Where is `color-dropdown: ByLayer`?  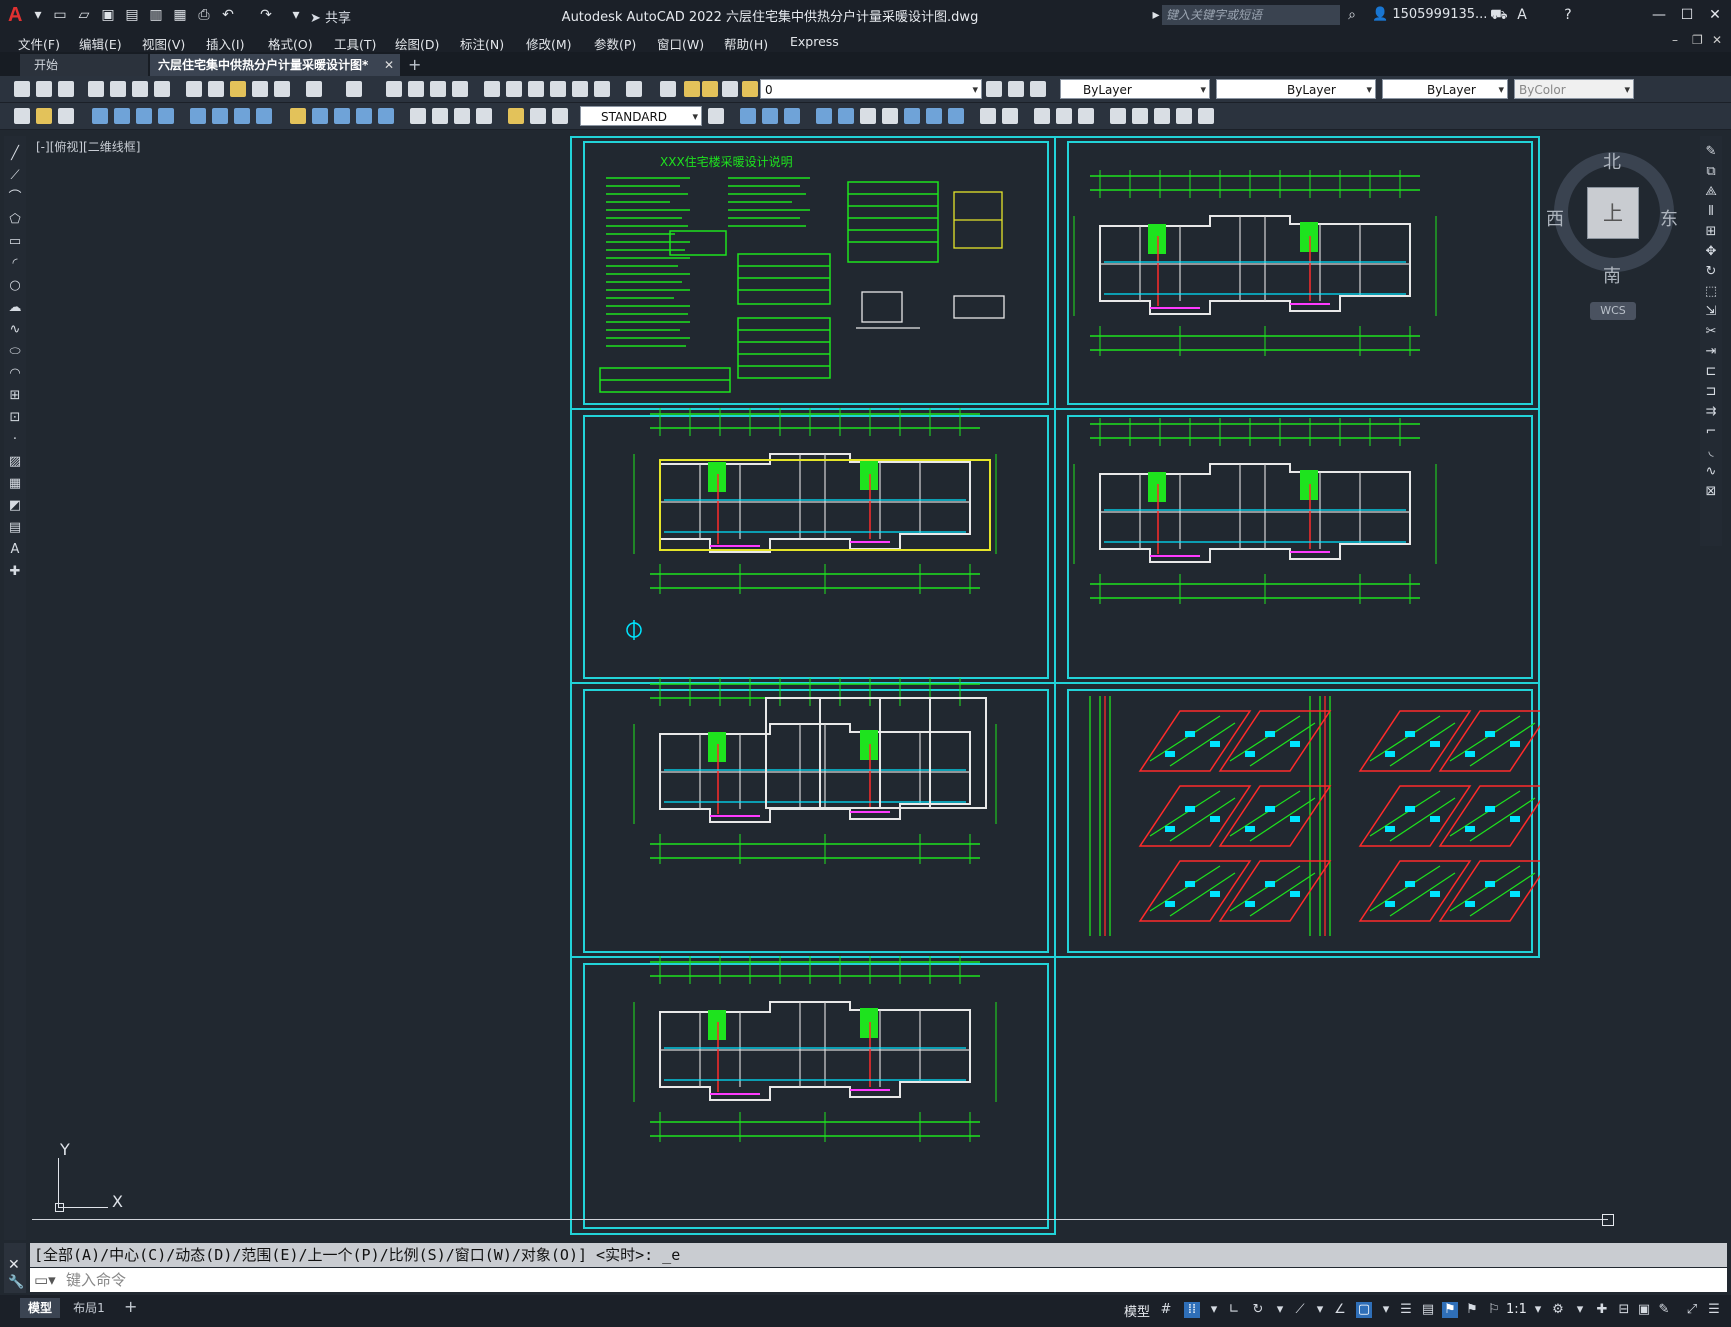 color-dropdown: ByLayer is located at coordinates (1135, 89).